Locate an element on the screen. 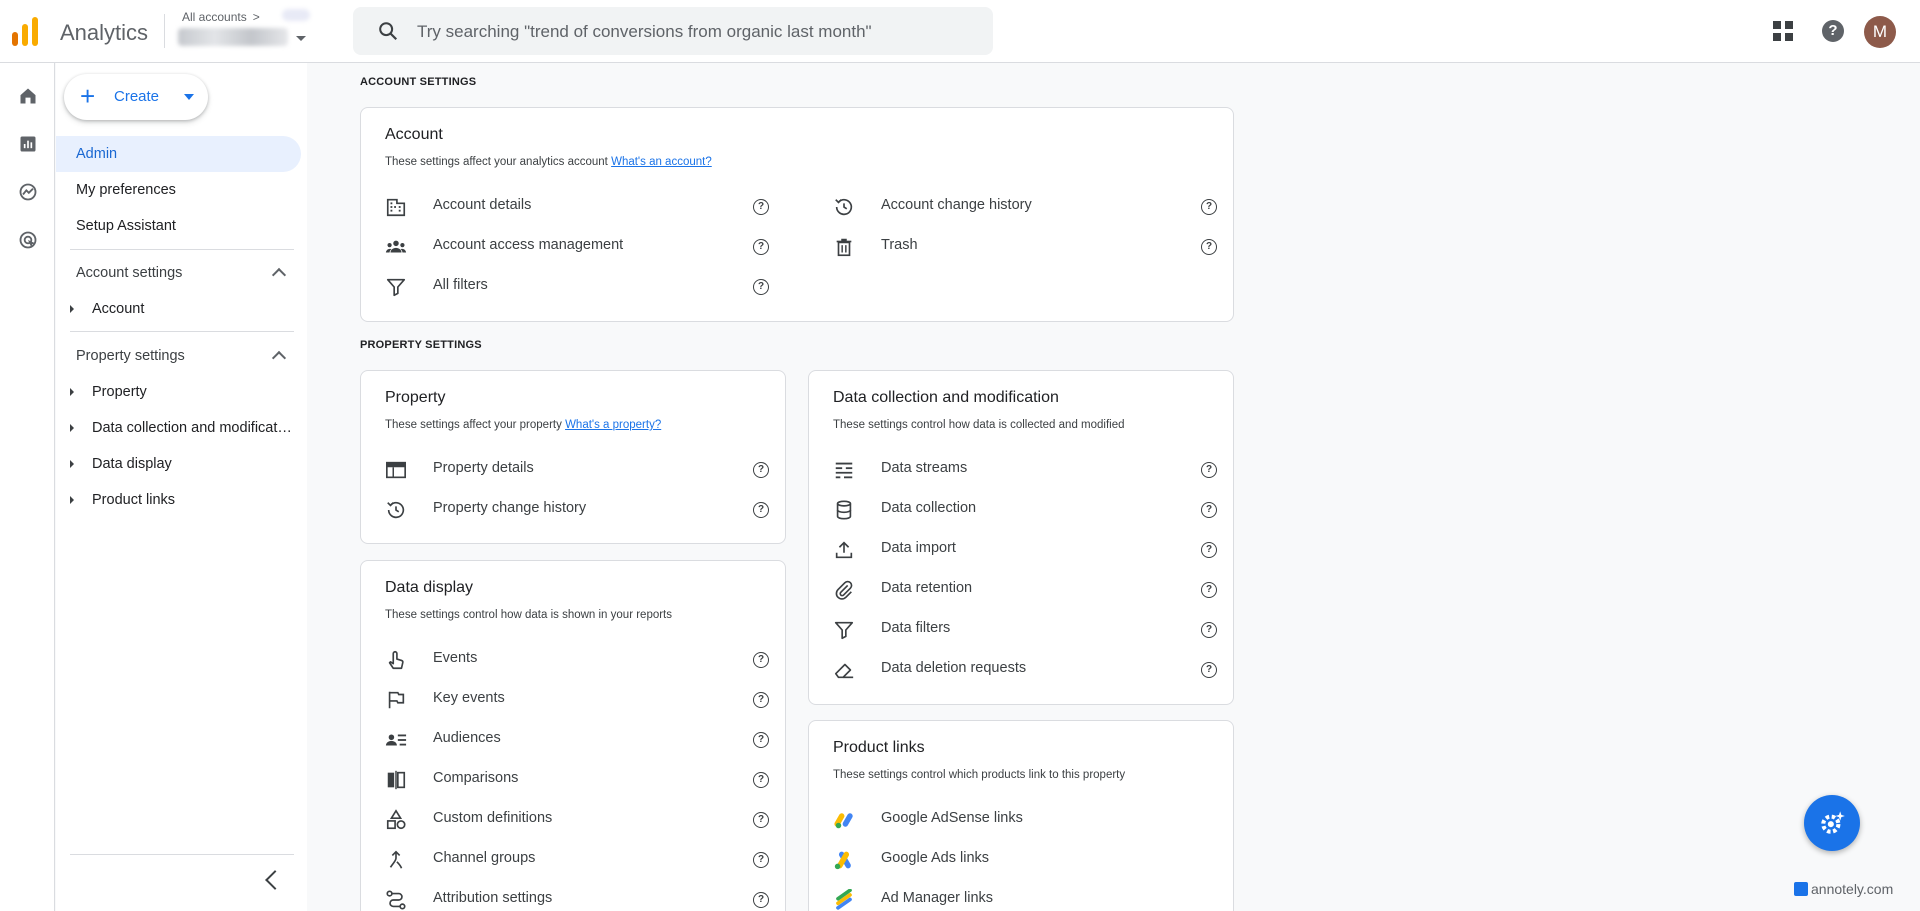  sidebar-item-property: Property is located at coordinates (192, 392).